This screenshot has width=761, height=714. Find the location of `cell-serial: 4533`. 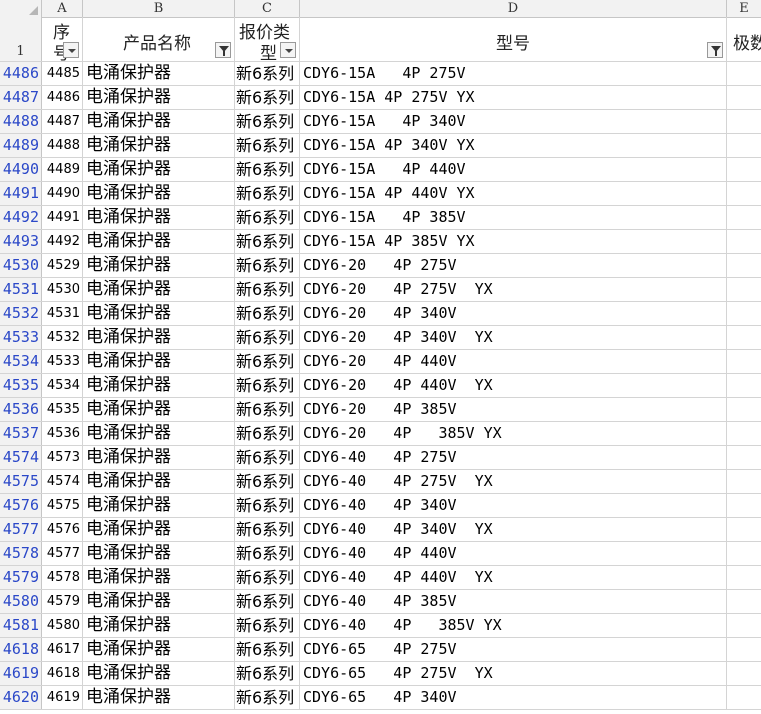

cell-serial: 4533 is located at coordinates (62, 361).